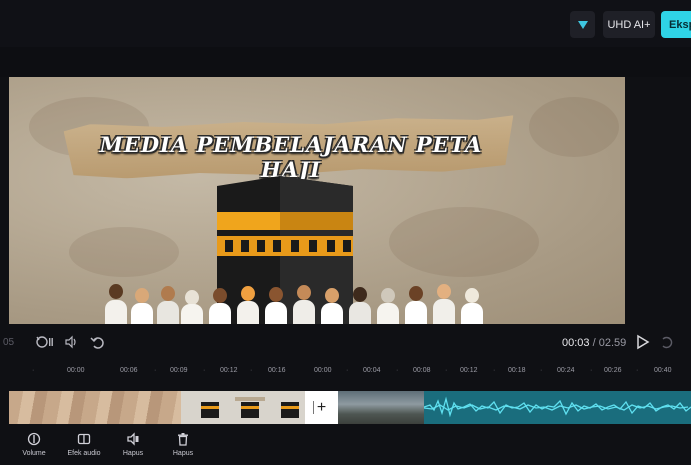 This screenshot has height=465, width=691. I want to click on delete-tool: Hapus, so click(183, 444).